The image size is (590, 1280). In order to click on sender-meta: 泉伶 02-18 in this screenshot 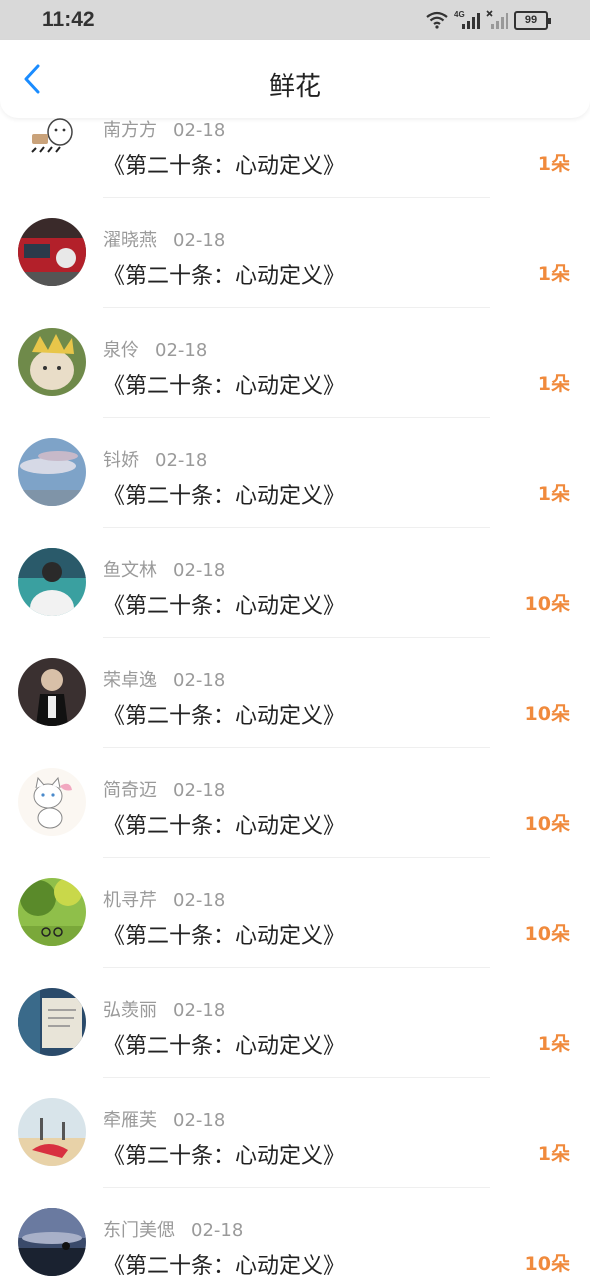, I will do `click(155, 349)`.